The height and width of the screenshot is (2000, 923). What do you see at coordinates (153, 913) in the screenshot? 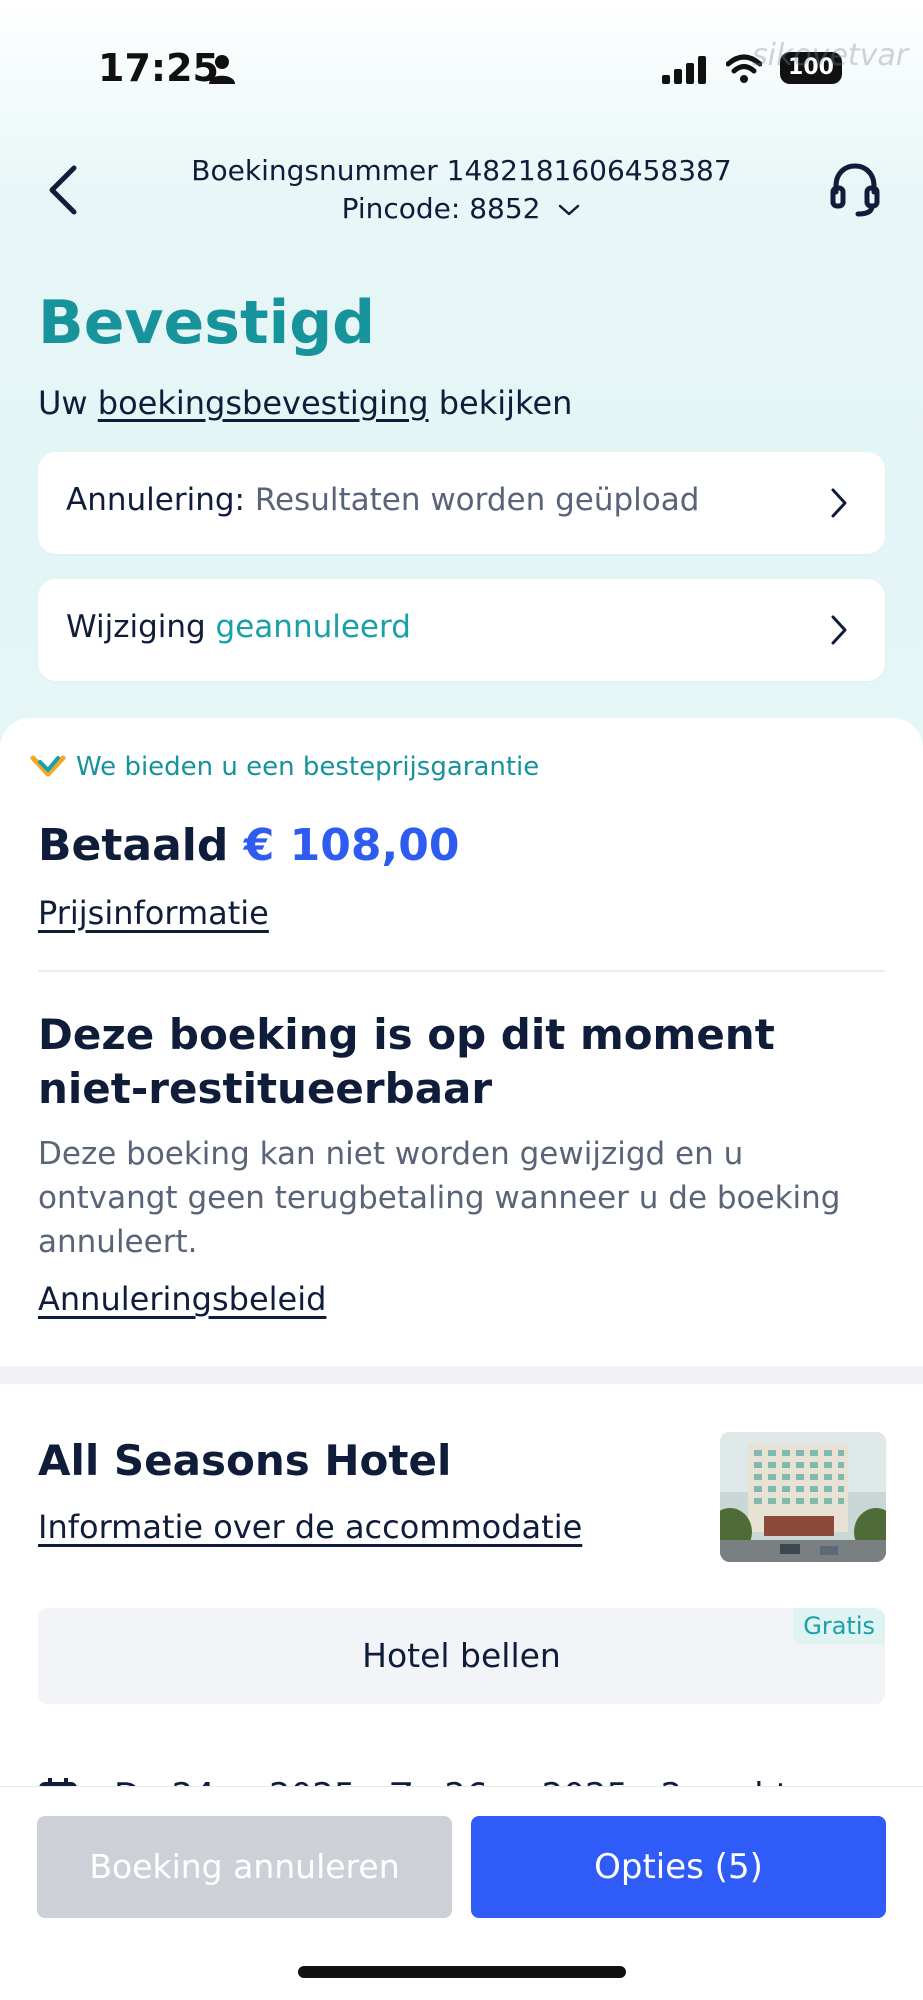
I see `price-info-link: Prijsinformatie` at bounding box center [153, 913].